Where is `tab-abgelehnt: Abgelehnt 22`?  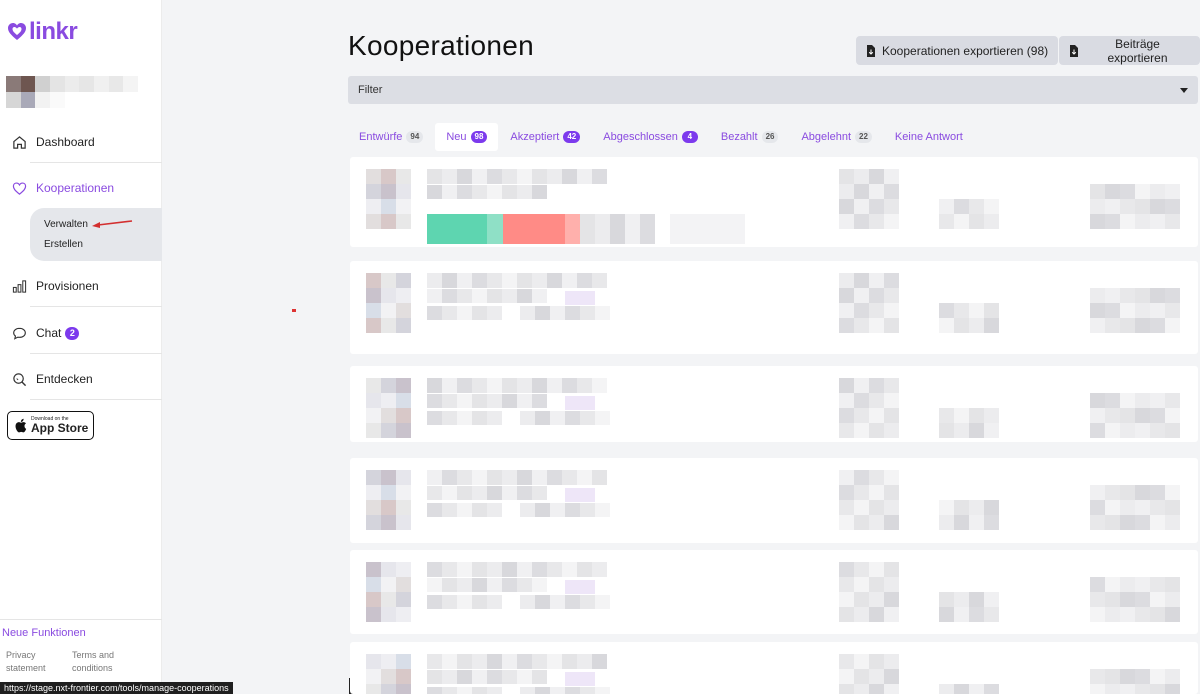 tab-abgelehnt: Abgelehnt 22 is located at coordinates (836, 137).